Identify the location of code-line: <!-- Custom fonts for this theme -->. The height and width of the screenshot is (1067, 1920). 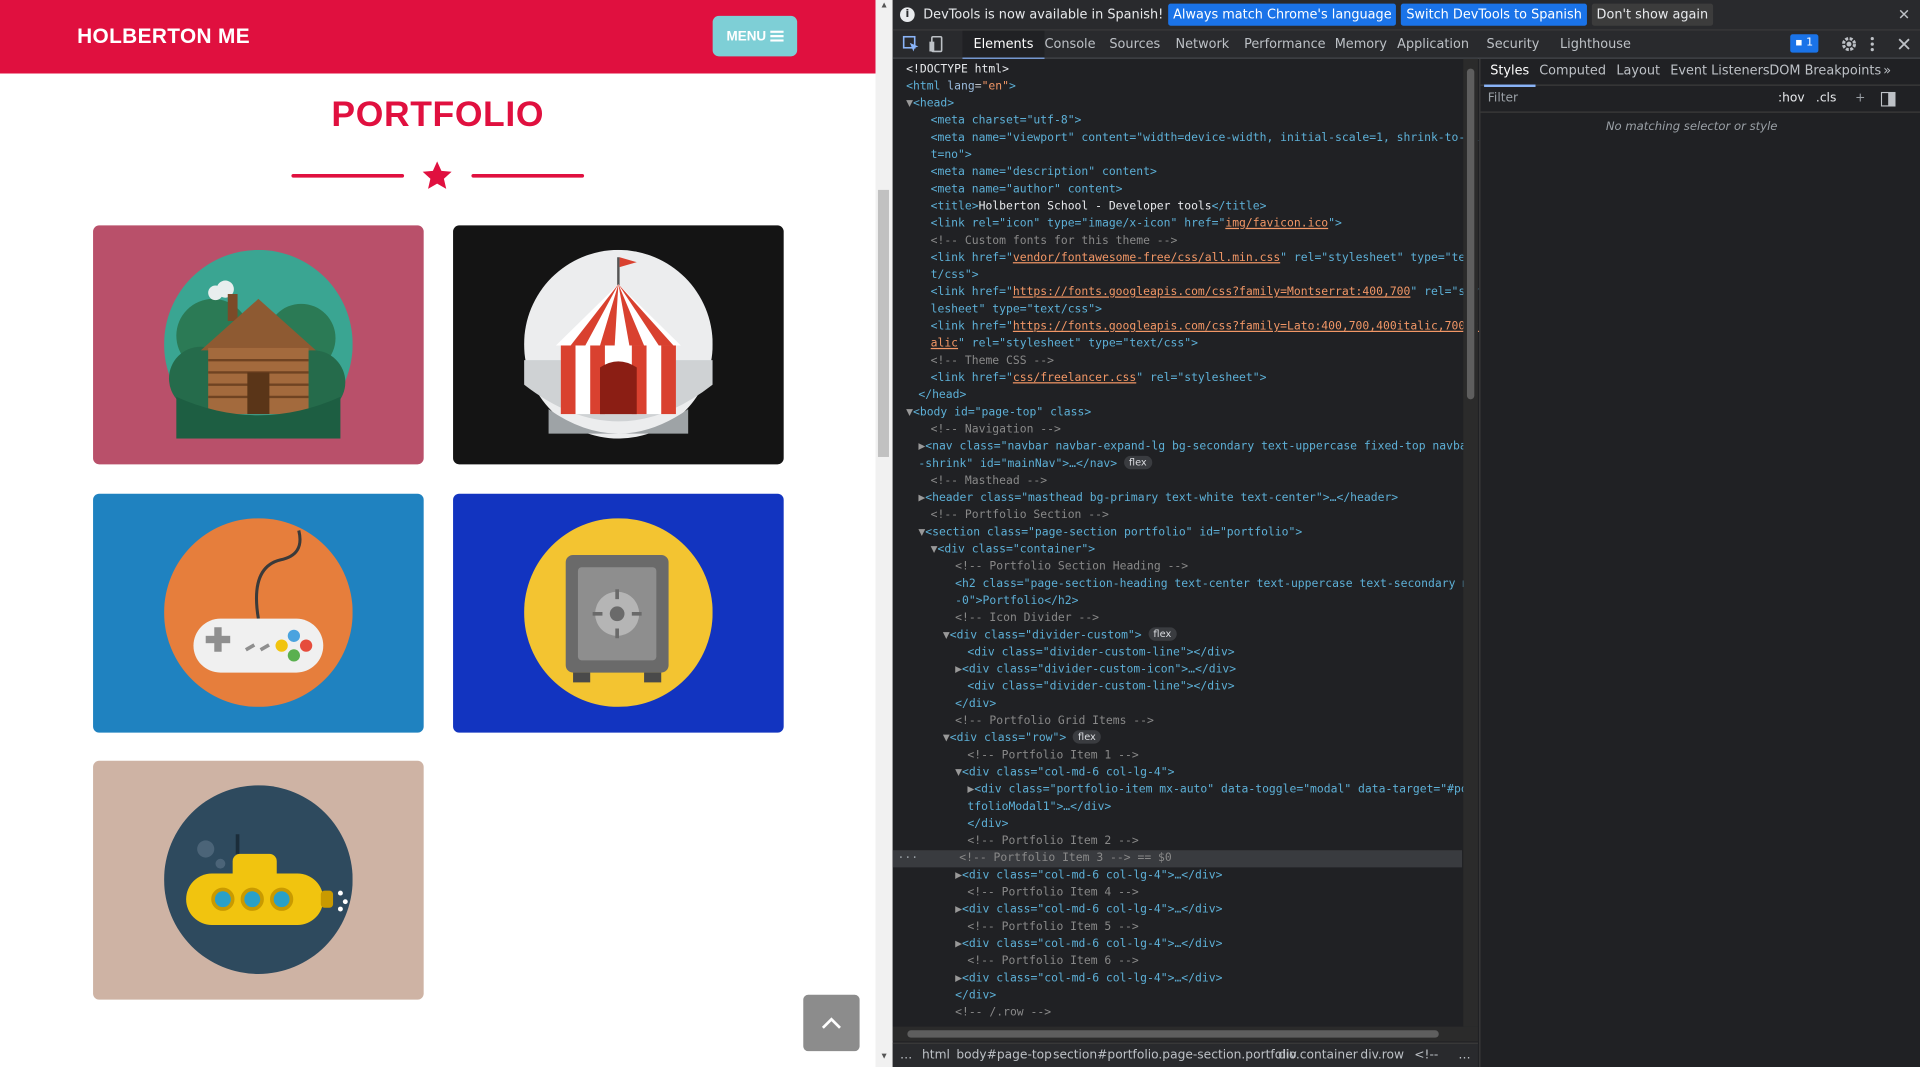
(1215, 241).